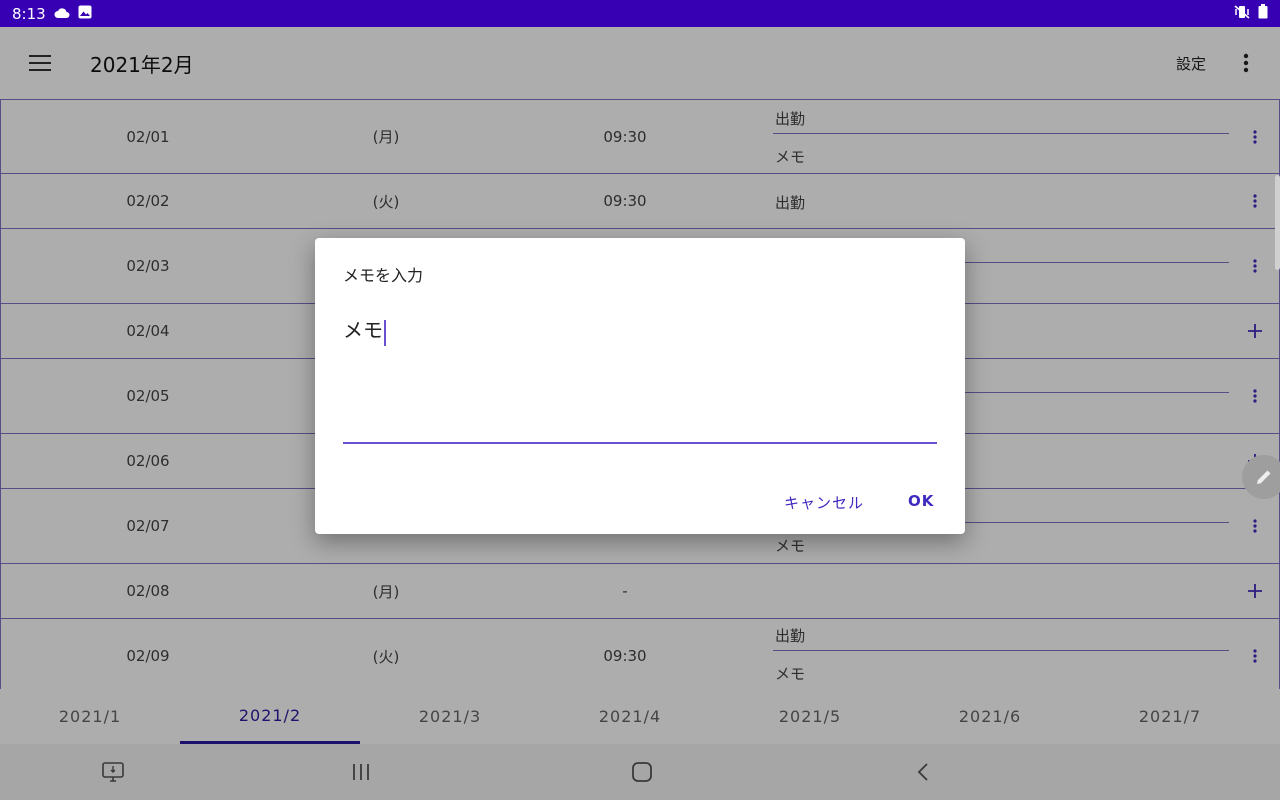  Describe the element at coordinates (1264, 477) in the screenshot. I see `pencil-icon` at that location.